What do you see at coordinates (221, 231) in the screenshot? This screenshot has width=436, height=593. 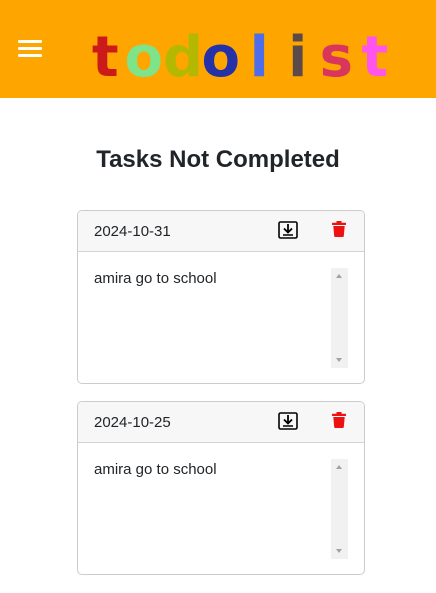 I see `card-header: 2024-10-31` at bounding box center [221, 231].